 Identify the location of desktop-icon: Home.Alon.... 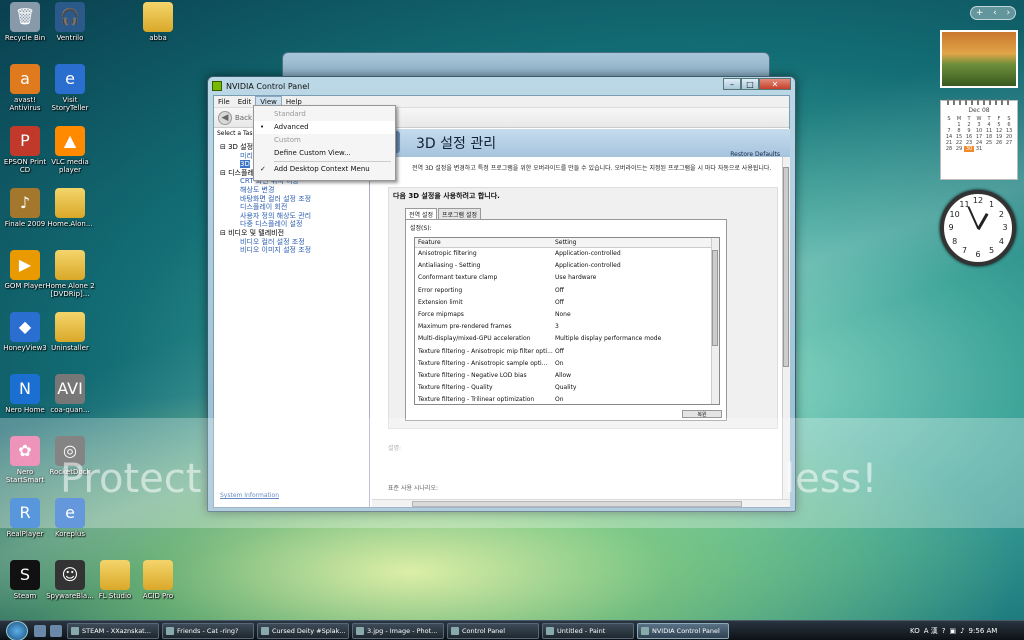
(70, 208).